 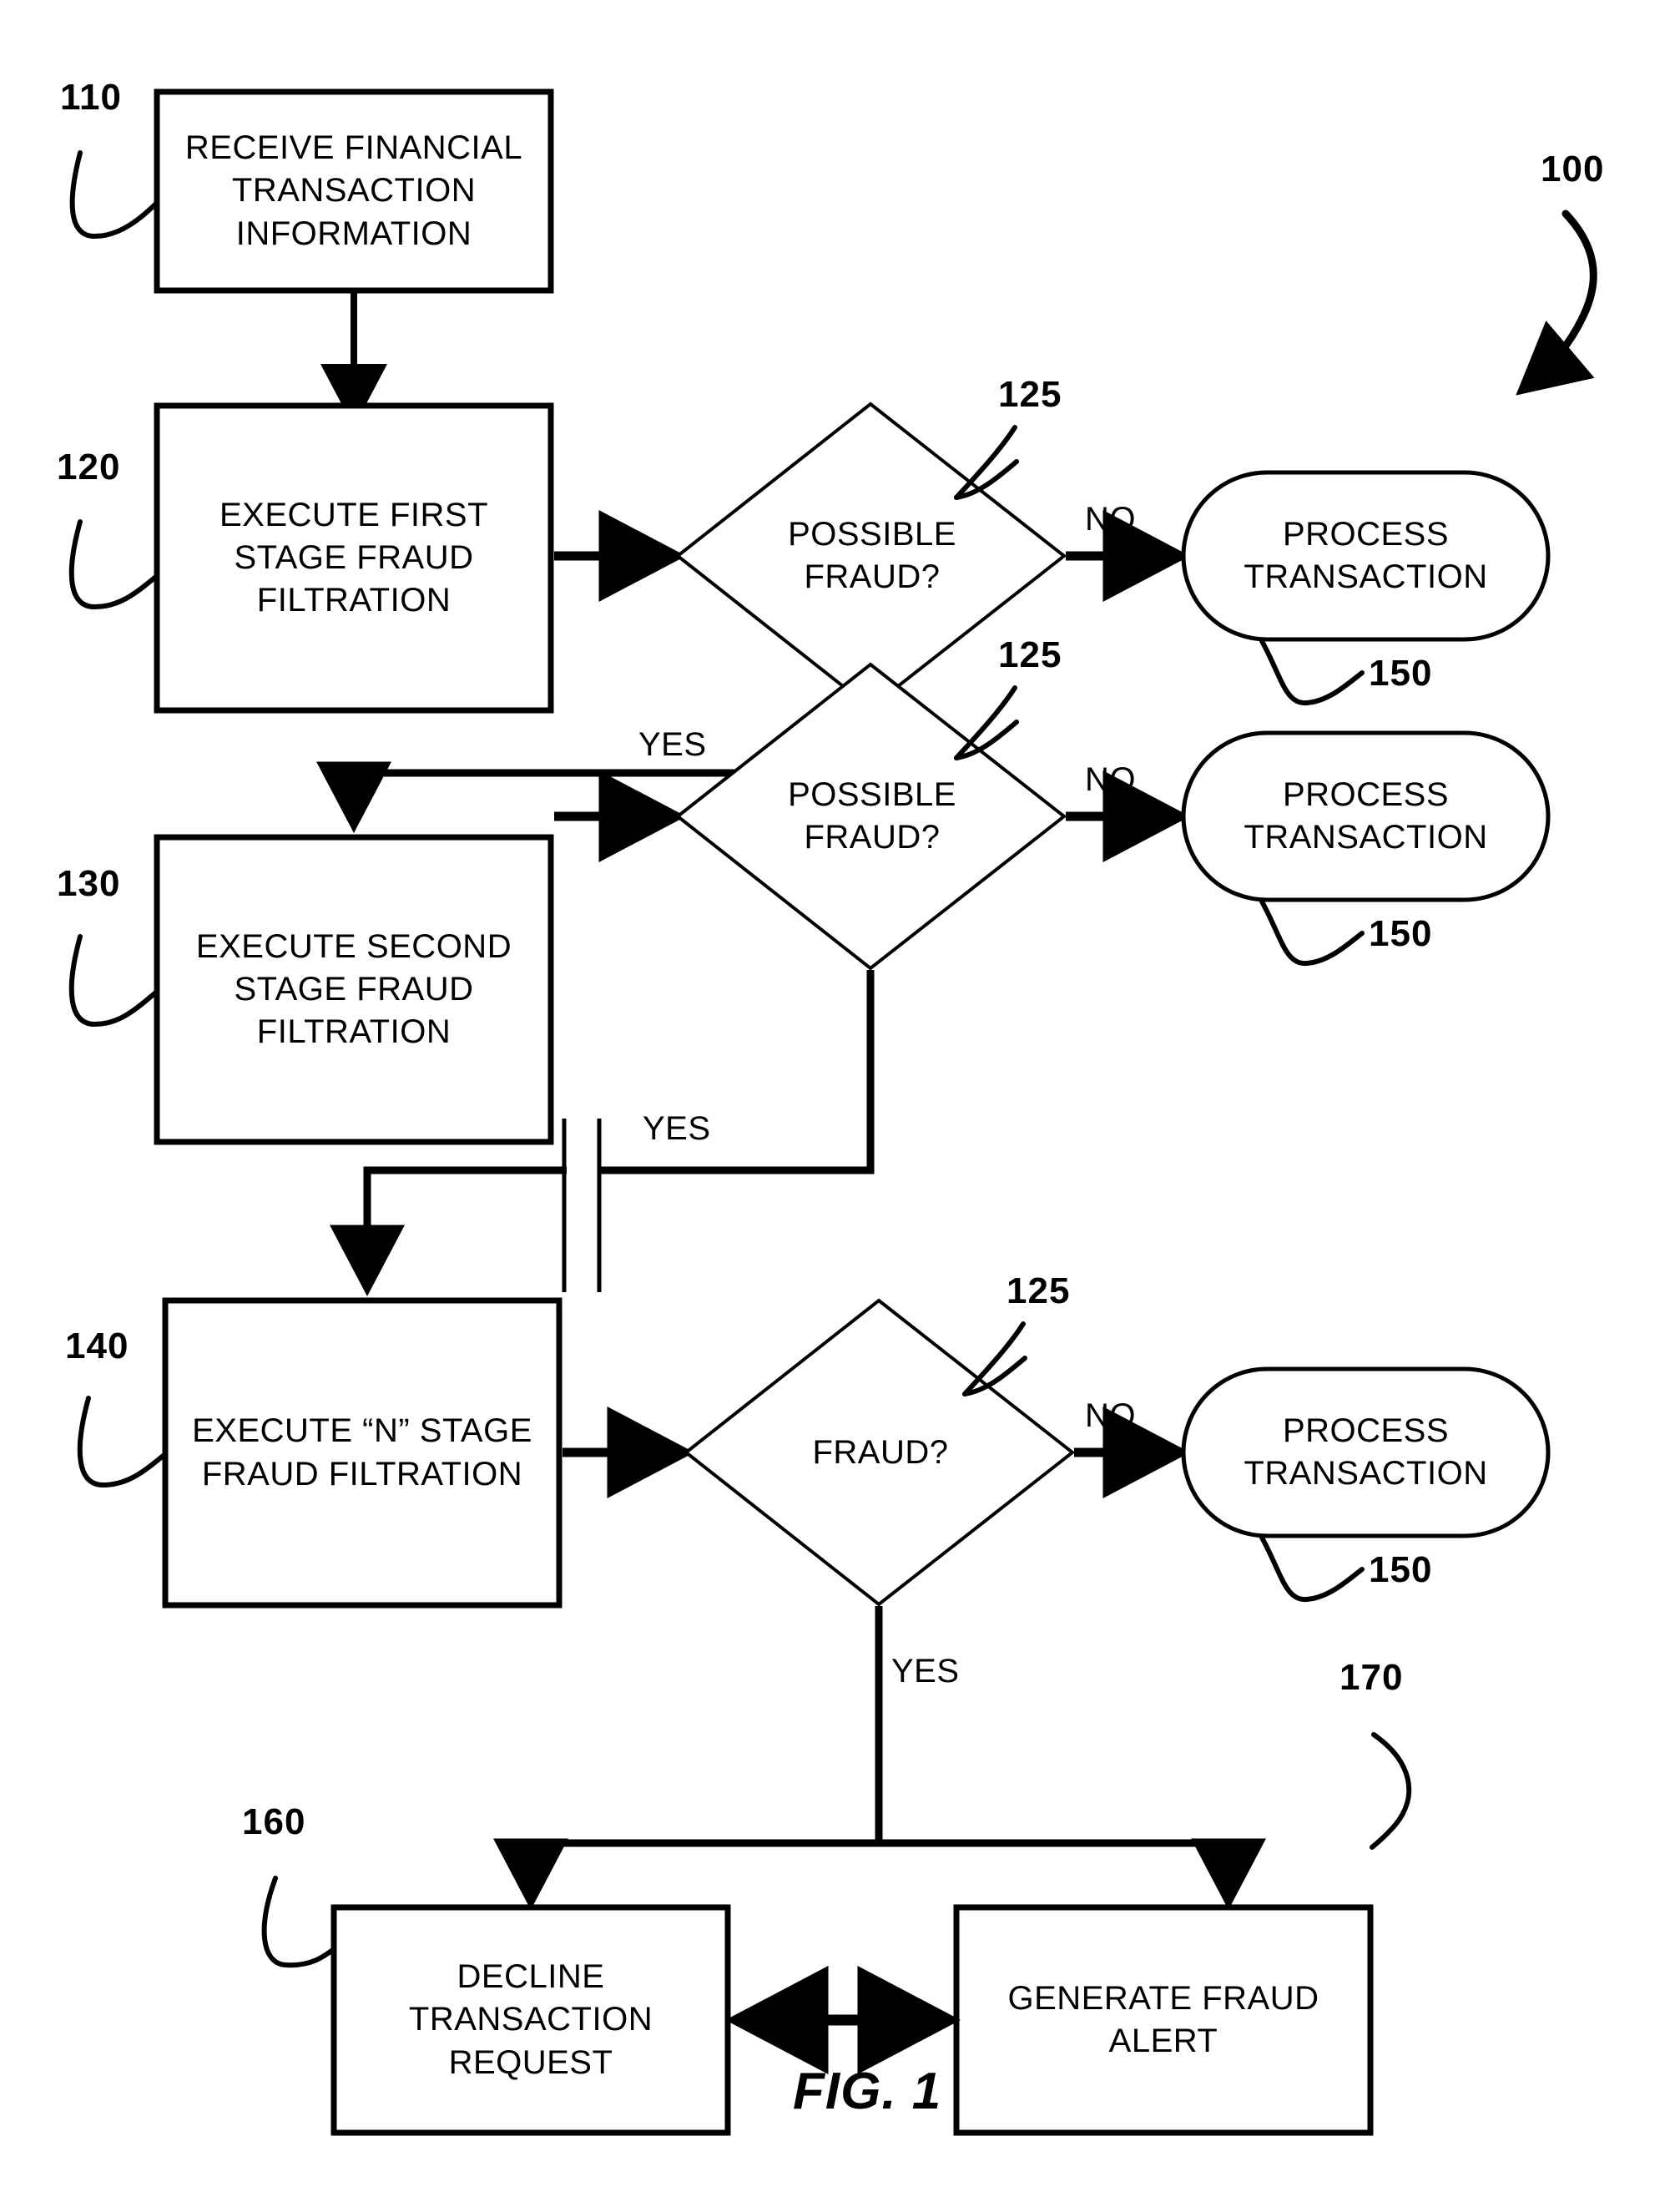 I want to click on ref-number-125-3: 125, so click(x=1038, y=1290).